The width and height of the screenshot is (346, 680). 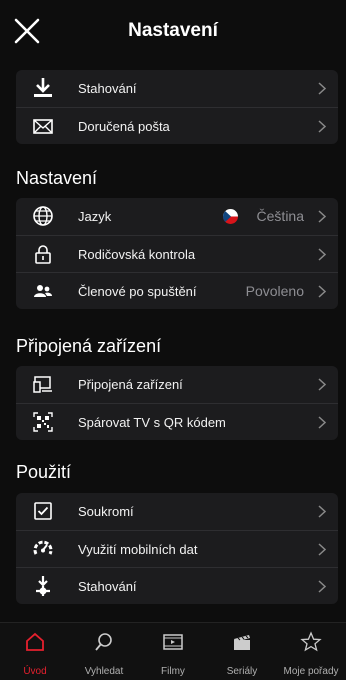 I want to click on globe-icon, so click(x=43, y=216).